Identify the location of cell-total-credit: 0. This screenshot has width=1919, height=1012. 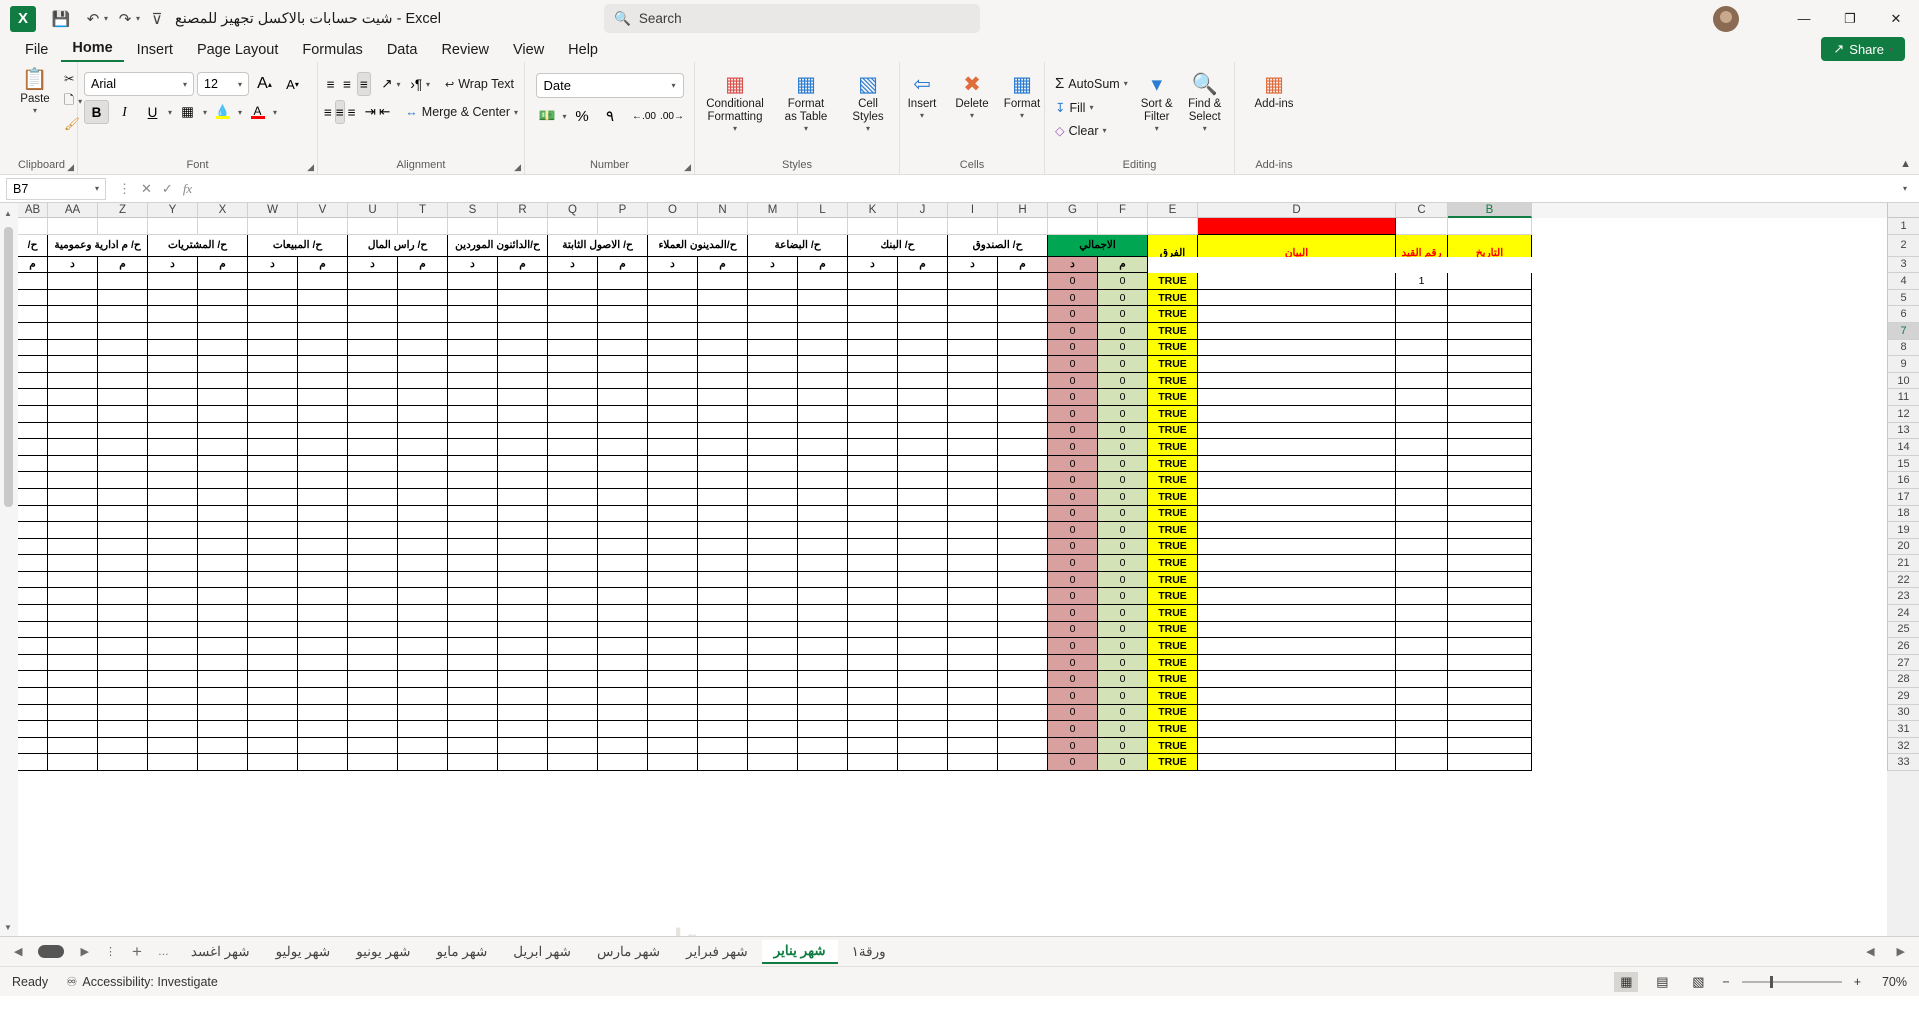
(1123, 630).